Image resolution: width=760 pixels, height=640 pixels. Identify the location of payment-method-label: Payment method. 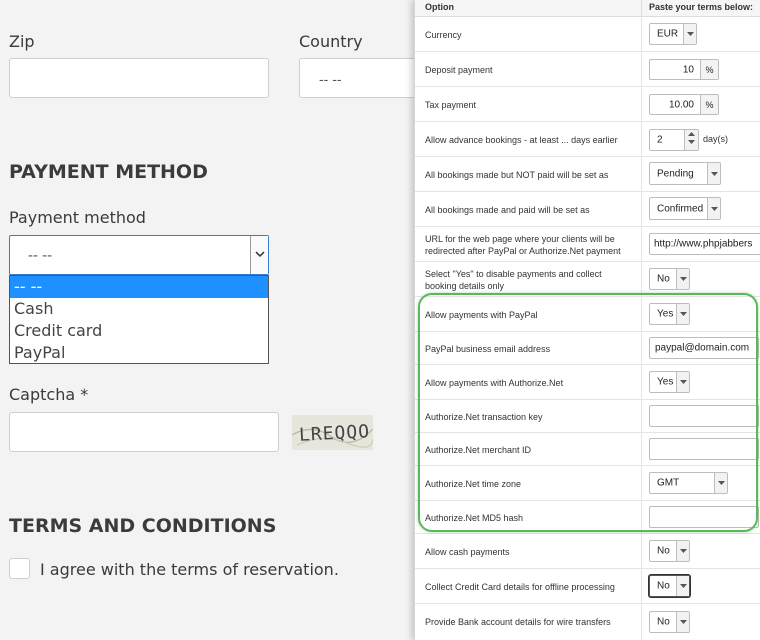
(77, 217).